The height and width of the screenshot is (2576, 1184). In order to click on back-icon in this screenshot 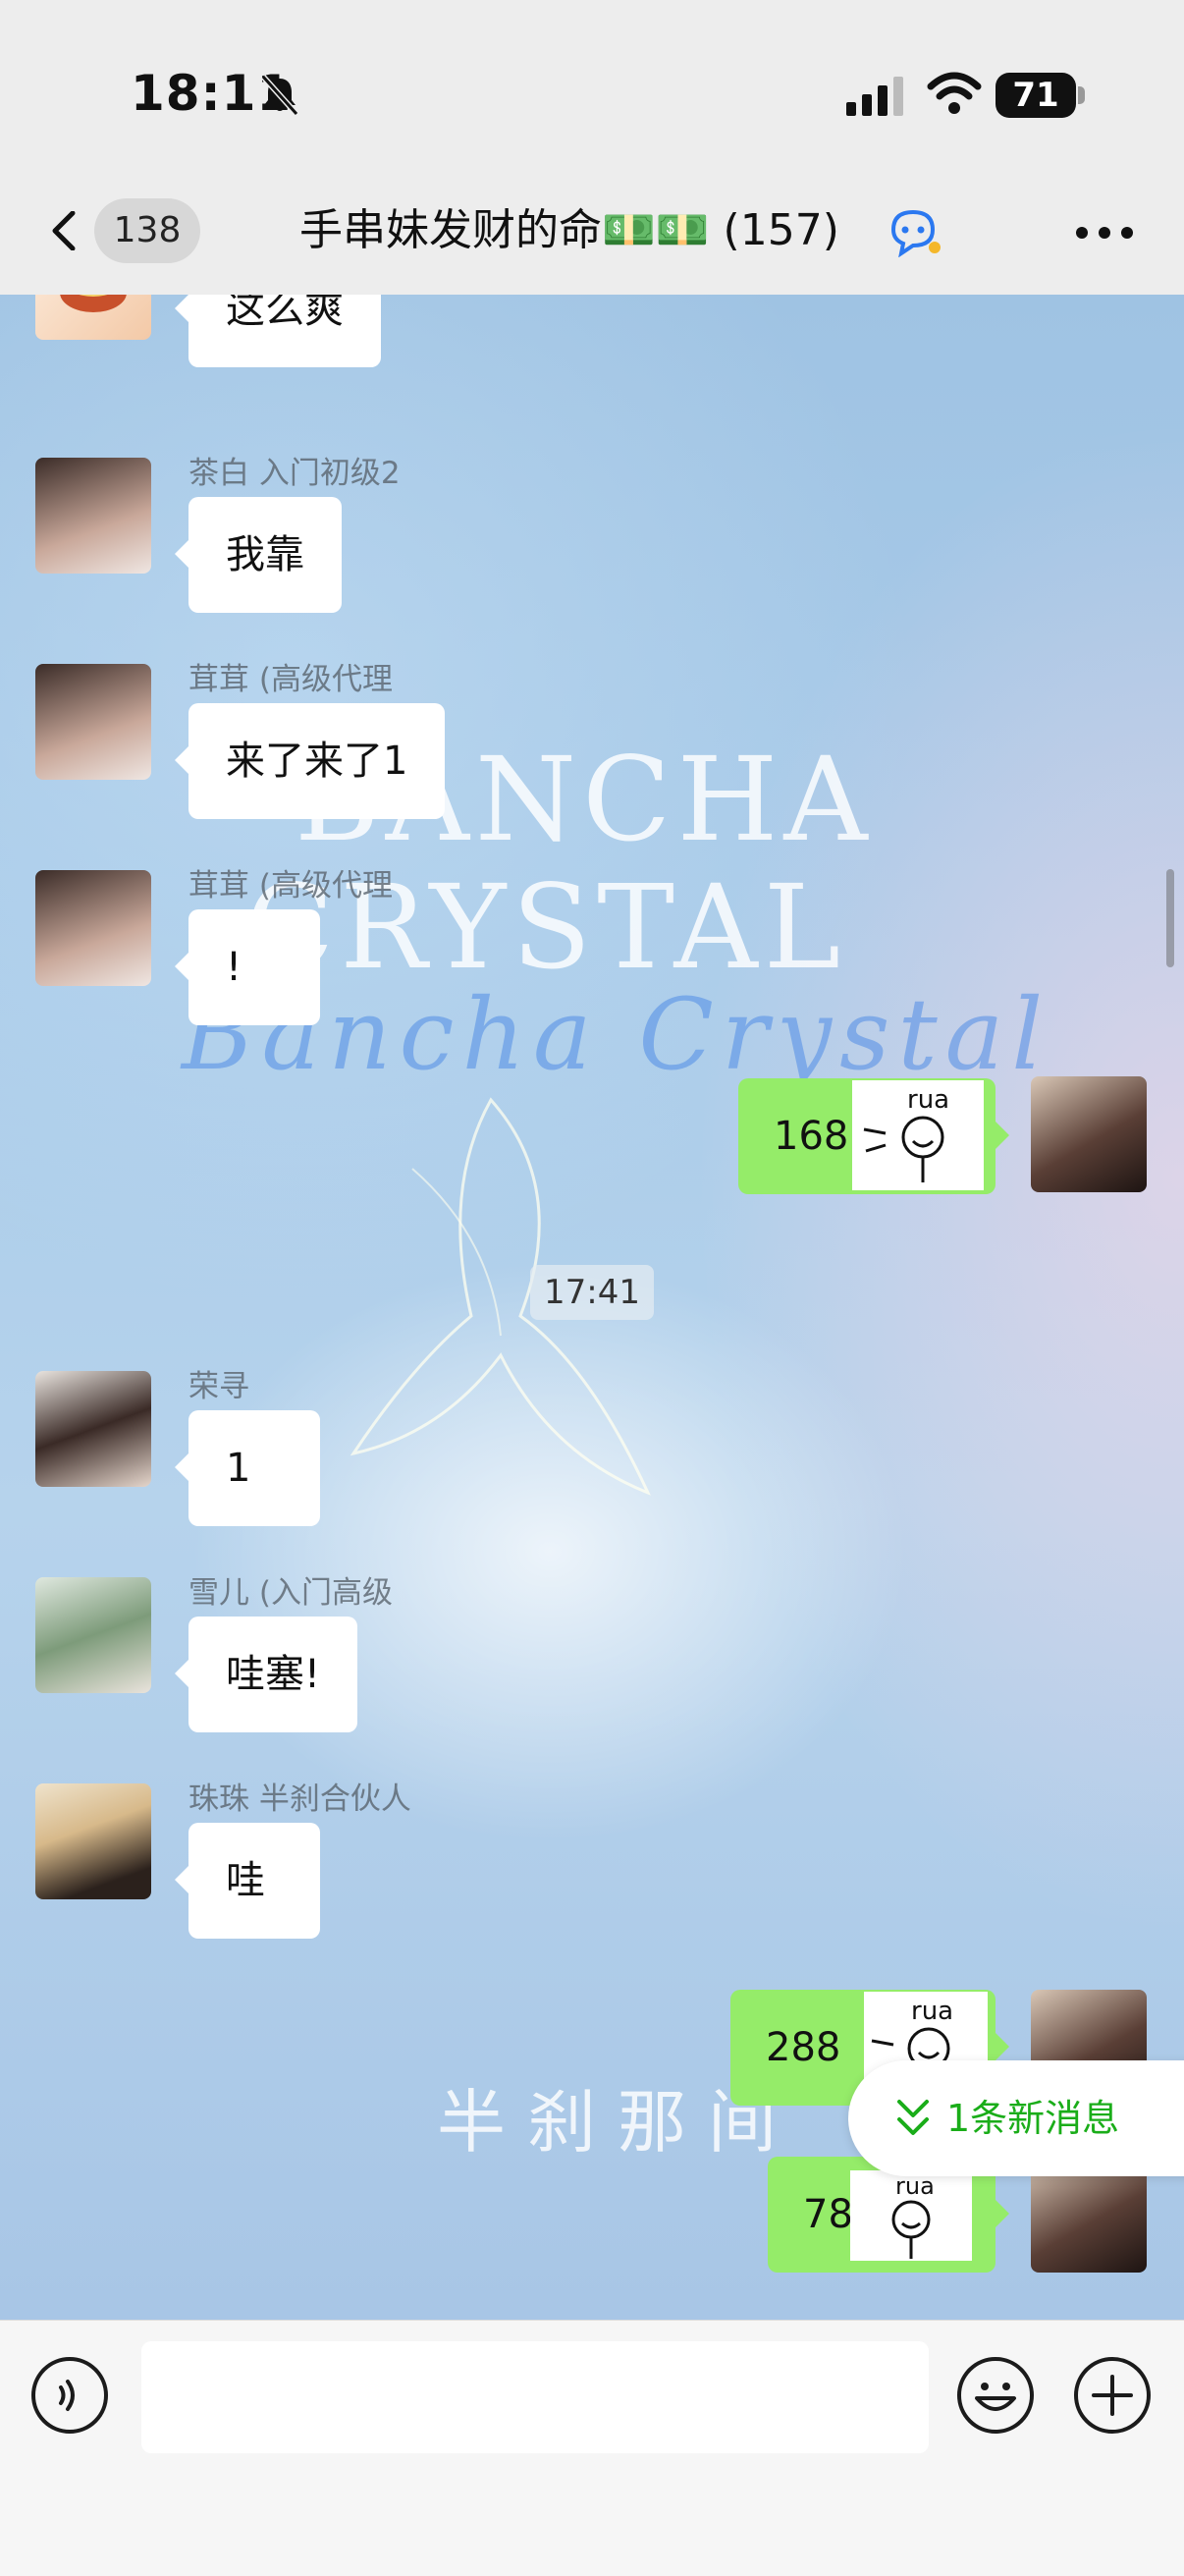, I will do `click(65, 230)`.